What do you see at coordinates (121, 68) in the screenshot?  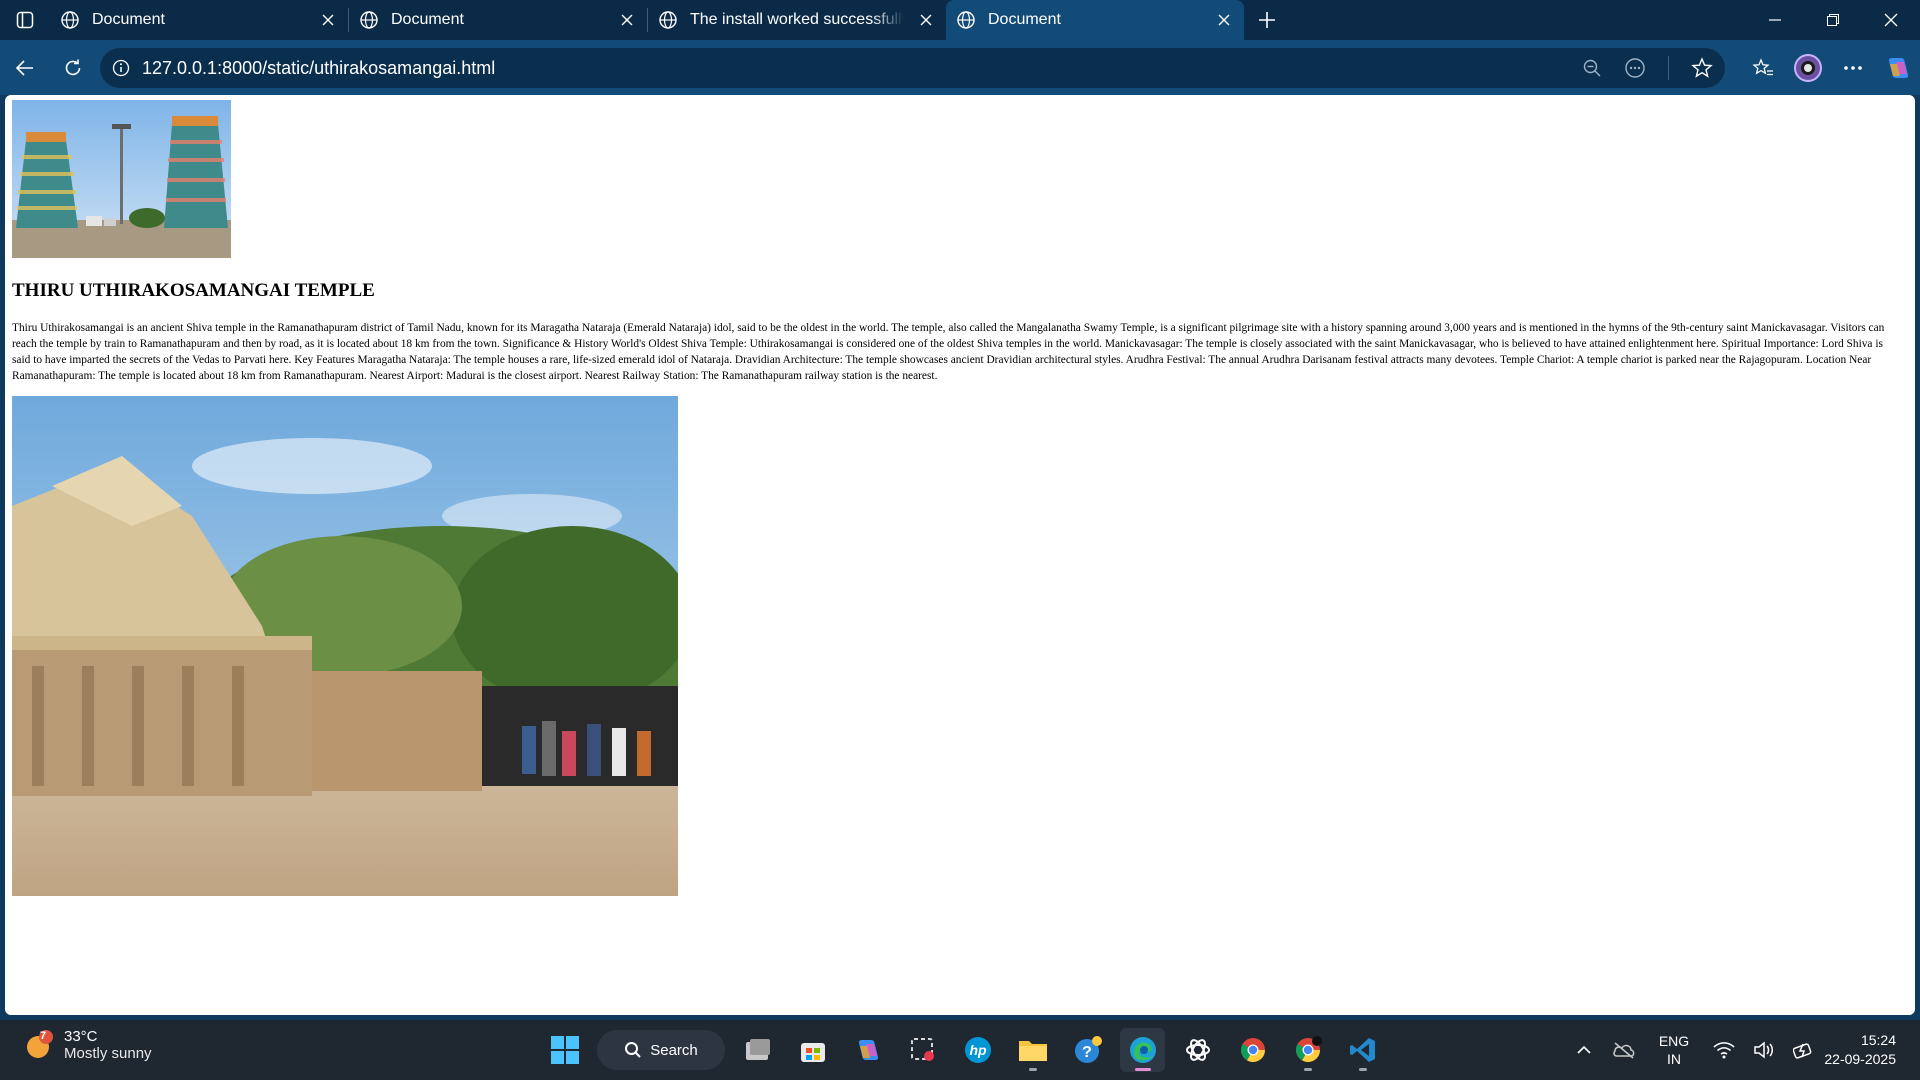 I see `site-info-icon` at bounding box center [121, 68].